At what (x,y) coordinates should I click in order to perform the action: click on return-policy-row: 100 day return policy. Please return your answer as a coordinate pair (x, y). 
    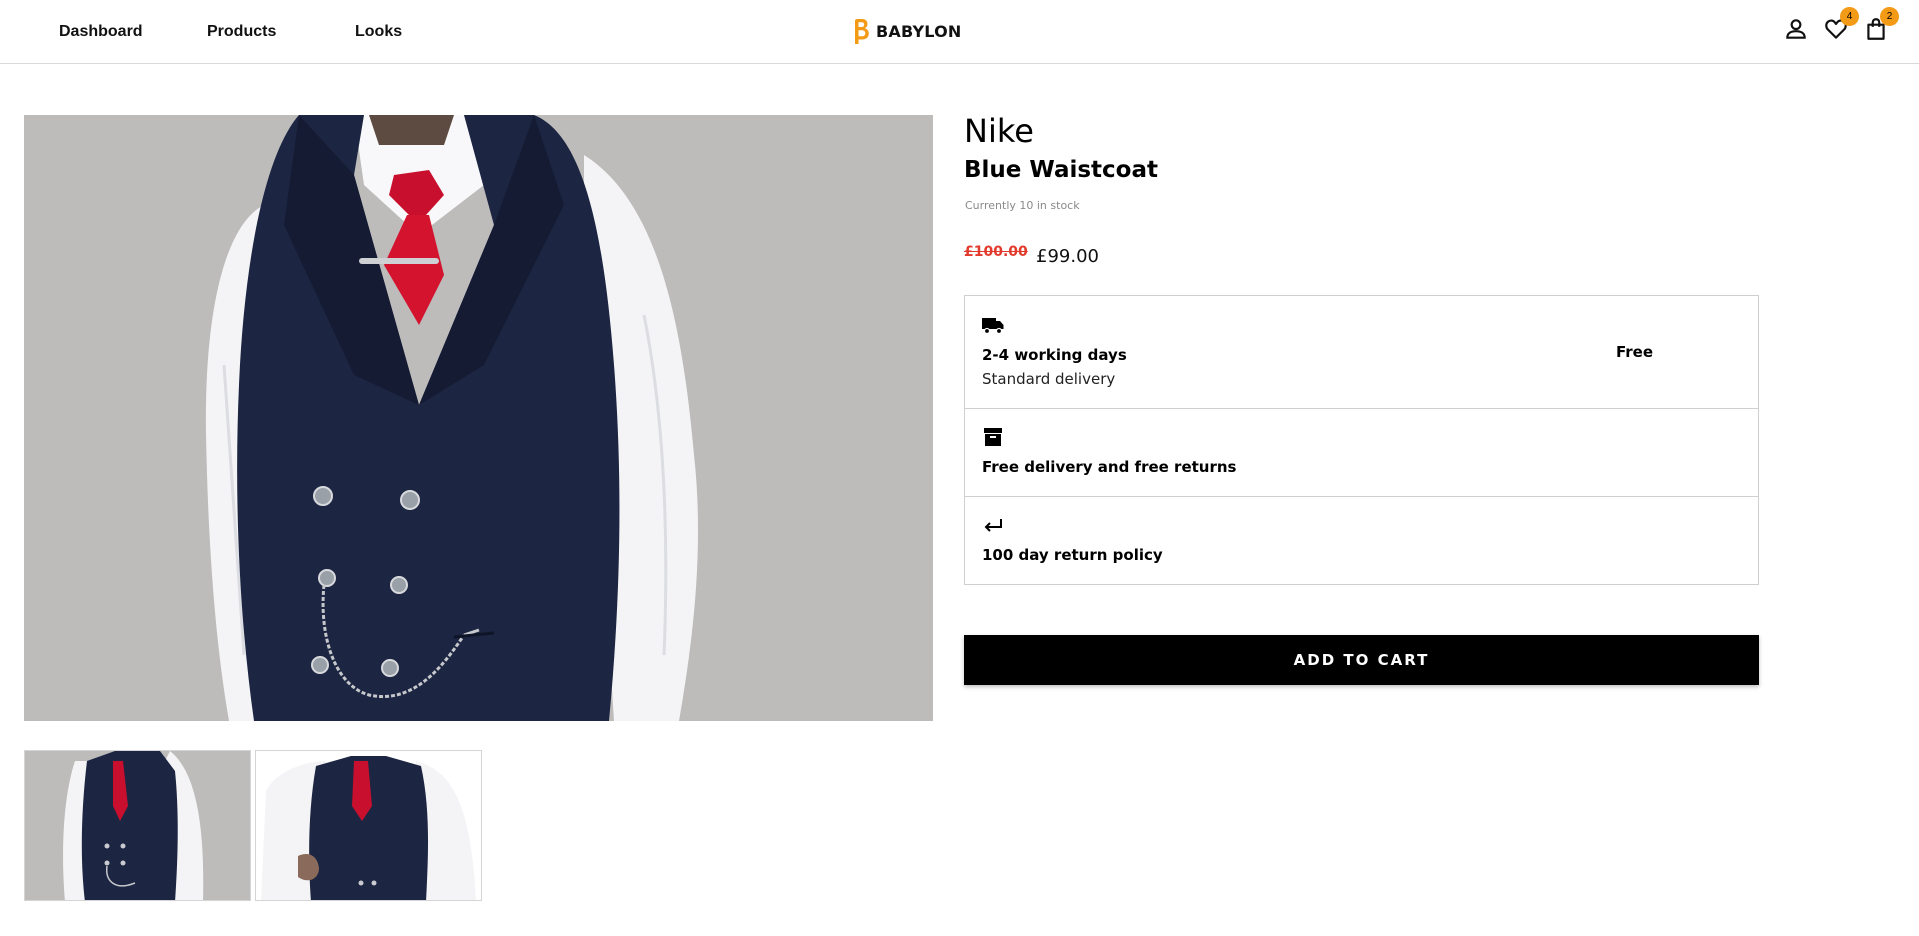
    Looking at the image, I should click on (1361, 541).